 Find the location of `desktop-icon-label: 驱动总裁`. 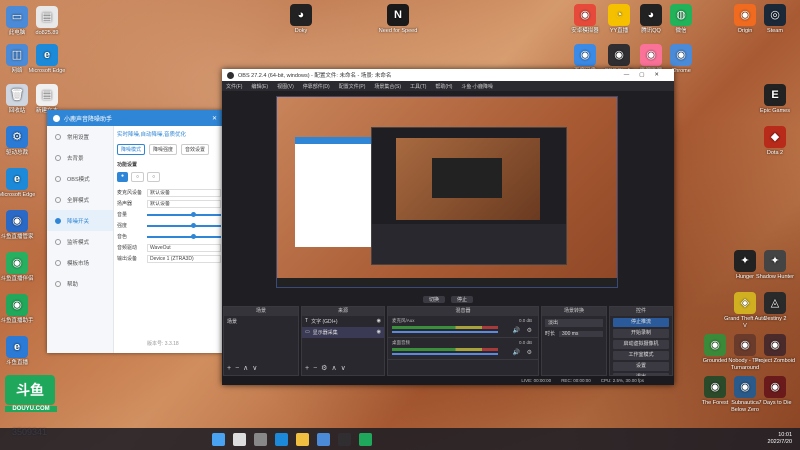

desktop-icon-label: 驱动总裁 is located at coordinates (16, 153).